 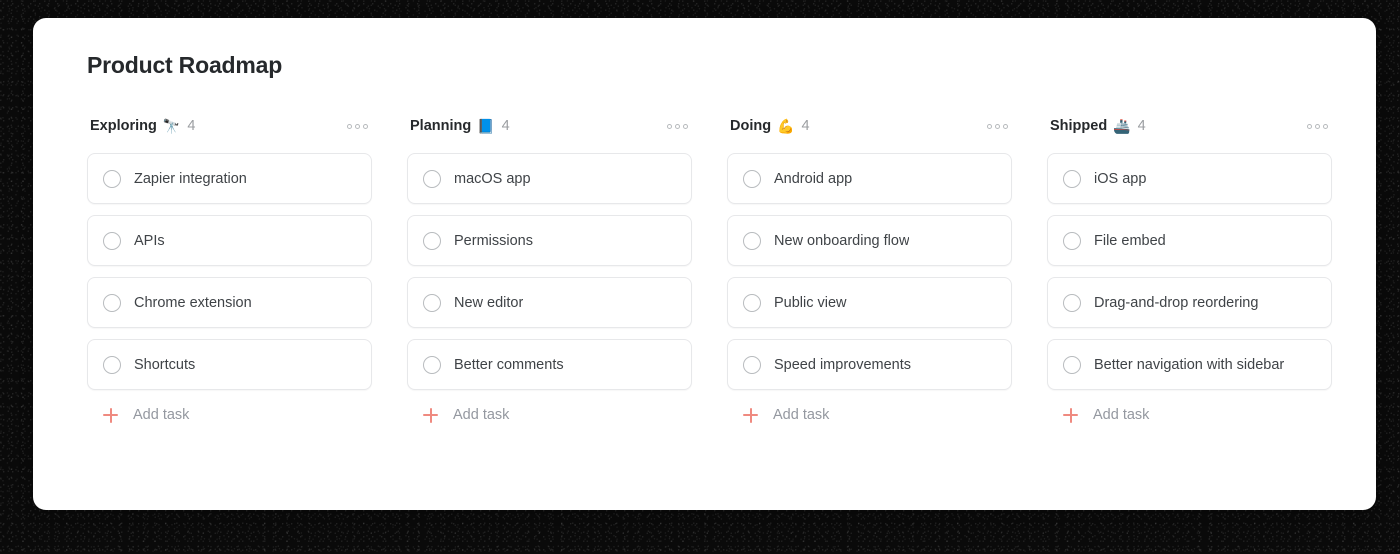 I want to click on task-card: APIs, so click(x=229, y=240).